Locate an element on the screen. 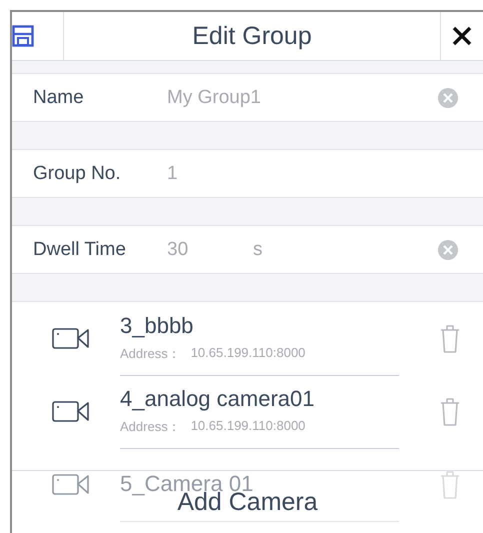 The image size is (483, 533). close-icon is located at coordinates (462, 36).